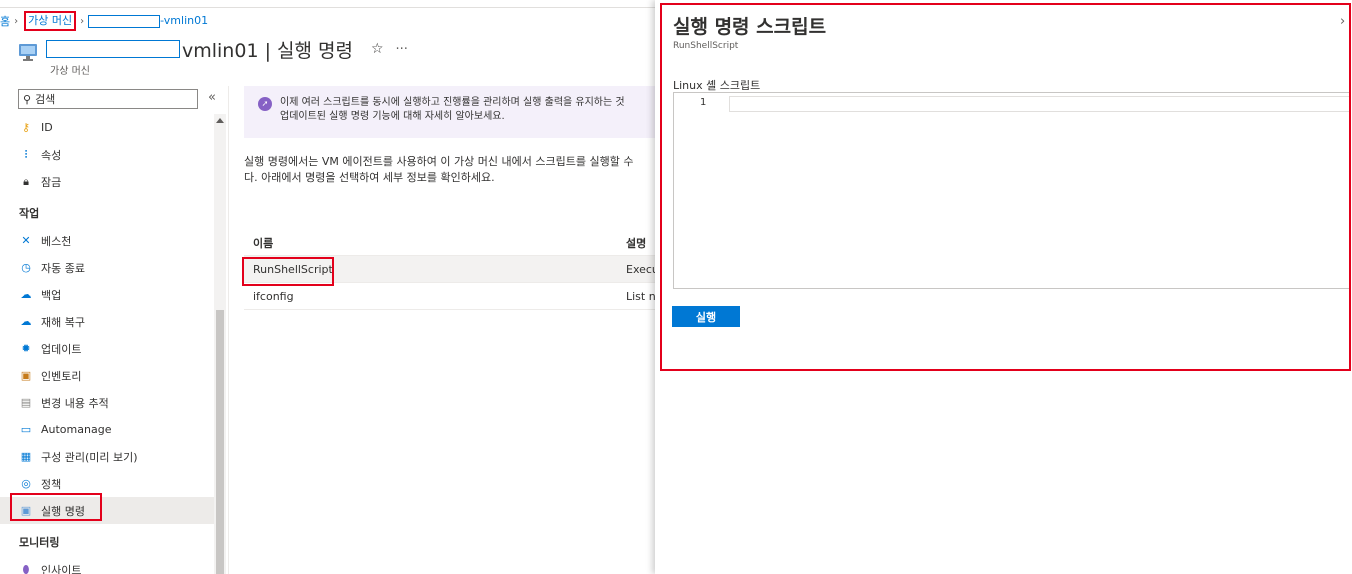 The image size is (1352, 574). Describe the element at coordinates (75, 403) in the screenshot. I see `sidebar-item-label: 변경 내용 추적` at that location.